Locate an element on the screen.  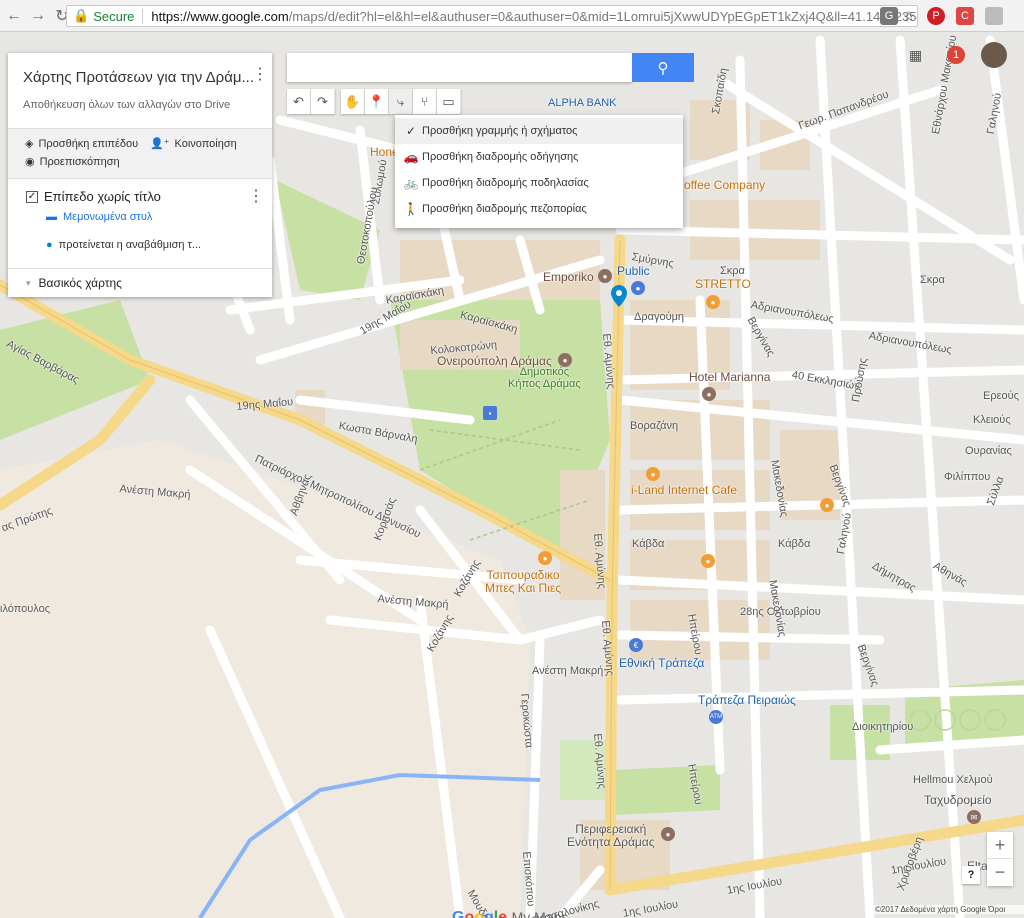
car-icon: 🚗 is located at coordinates (411, 157).